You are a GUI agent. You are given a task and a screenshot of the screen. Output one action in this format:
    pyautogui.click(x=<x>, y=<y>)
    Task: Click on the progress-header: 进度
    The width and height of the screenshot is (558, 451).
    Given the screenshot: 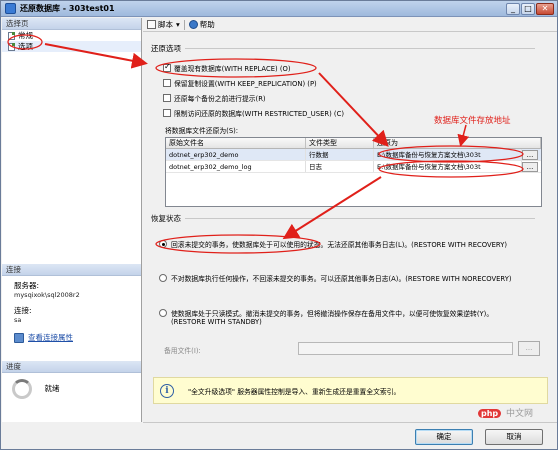 What is the action you would take?
    pyautogui.click(x=71, y=367)
    